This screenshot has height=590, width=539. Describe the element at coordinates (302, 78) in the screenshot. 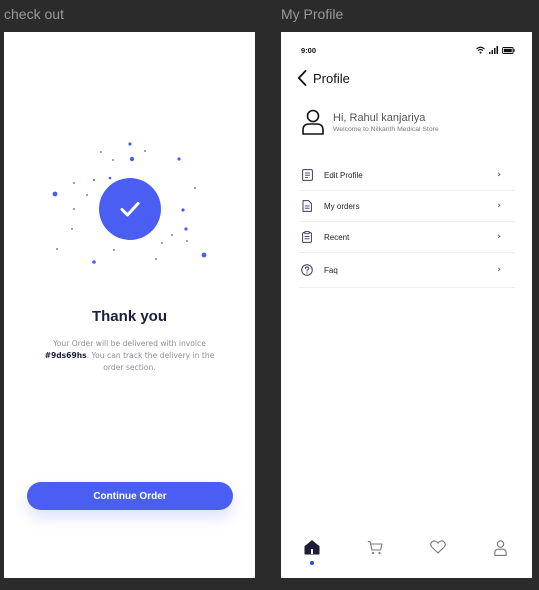

I see `back-arrow-icon` at that location.